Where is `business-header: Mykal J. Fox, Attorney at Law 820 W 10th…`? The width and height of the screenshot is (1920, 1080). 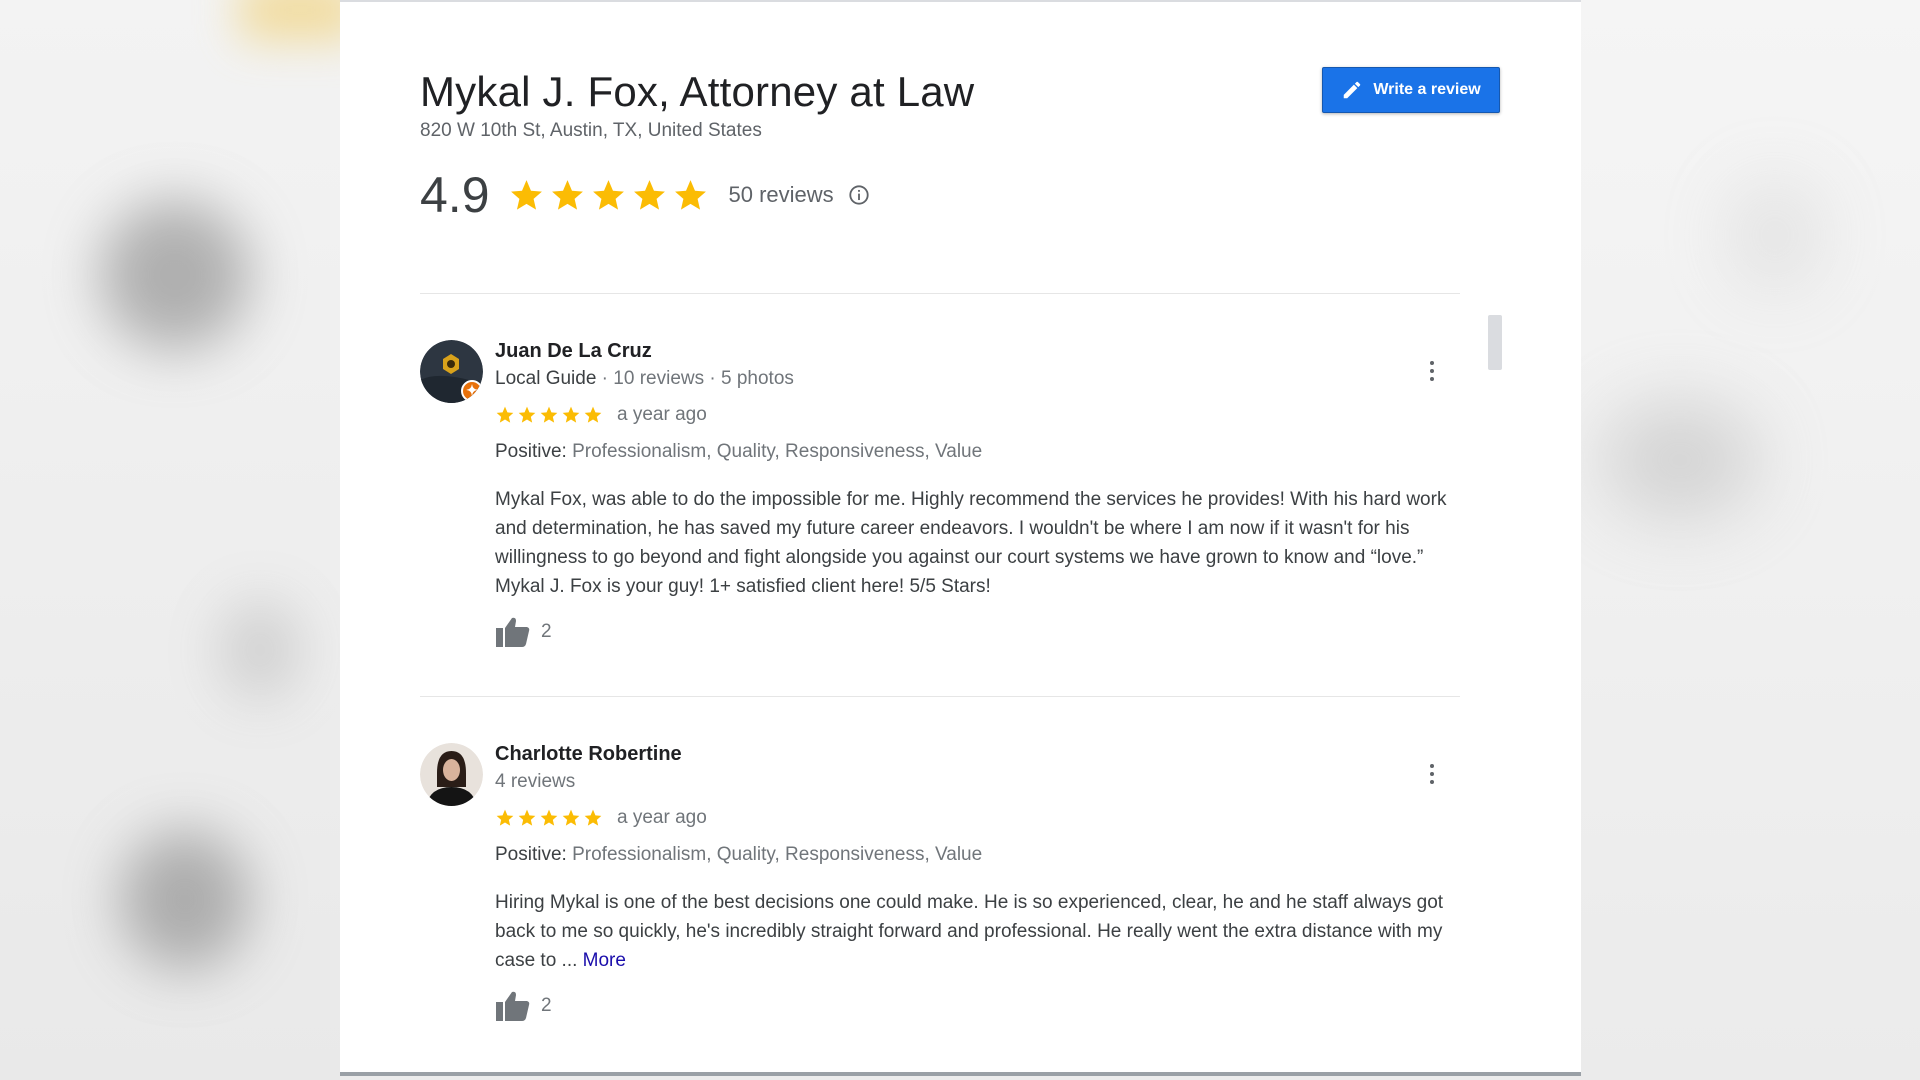 business-header: Mykal J. Fox, Attorney at Law 820 W 10th… is located at coordinates (697, 105).